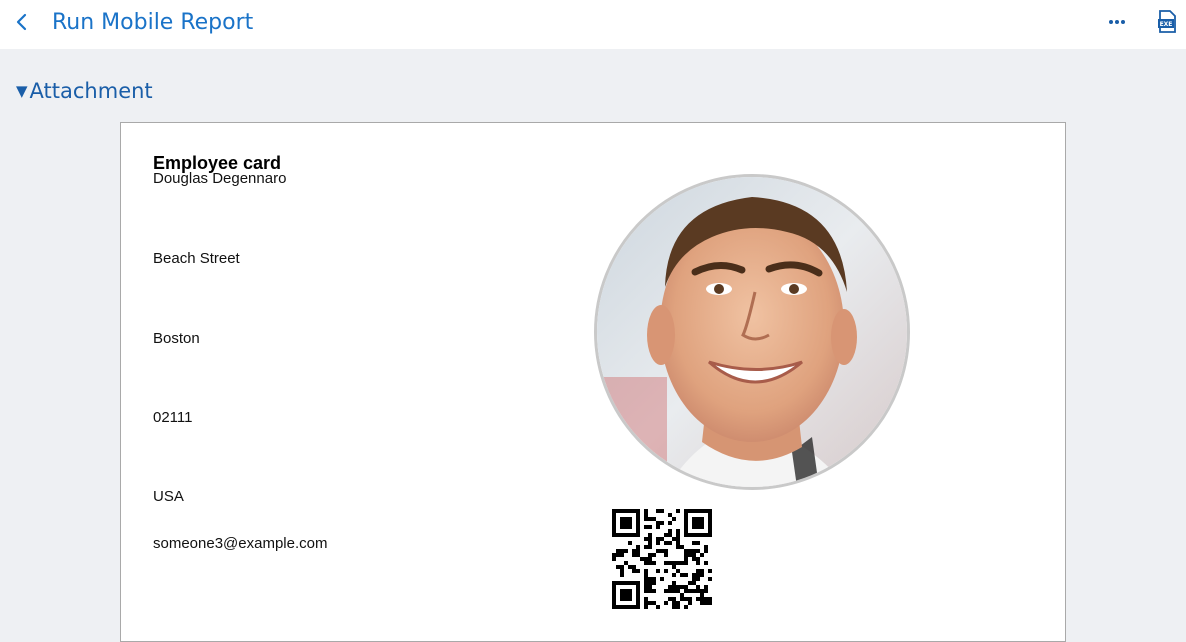 Image resolution: width=1186 pixels, height=642 pixels. What do you see at coordinates (662, 559) in the screenshot?
I see `qr-code` at bounding box center [662, 559].